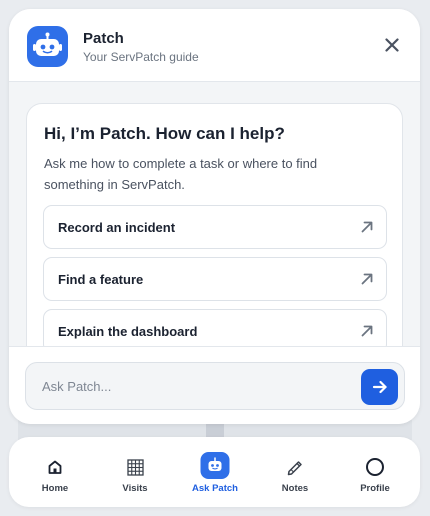 The height and width of the screenshot is (516, 430). What do you see at coordinates (295, 467) in the screenshot?
I see `pencil-icon` at bounding box center [295, 467].